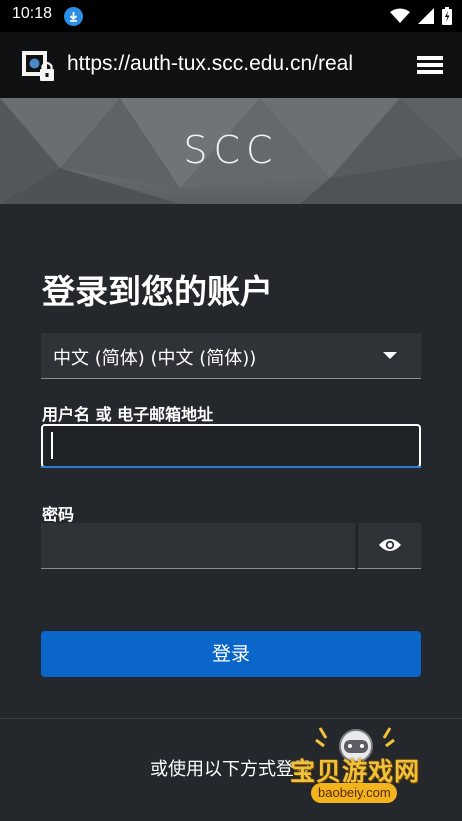  What do you see at coordinates (231, 150) in the screenshot?
I see `banner-title: SCC` at bounding box center [231, 150].